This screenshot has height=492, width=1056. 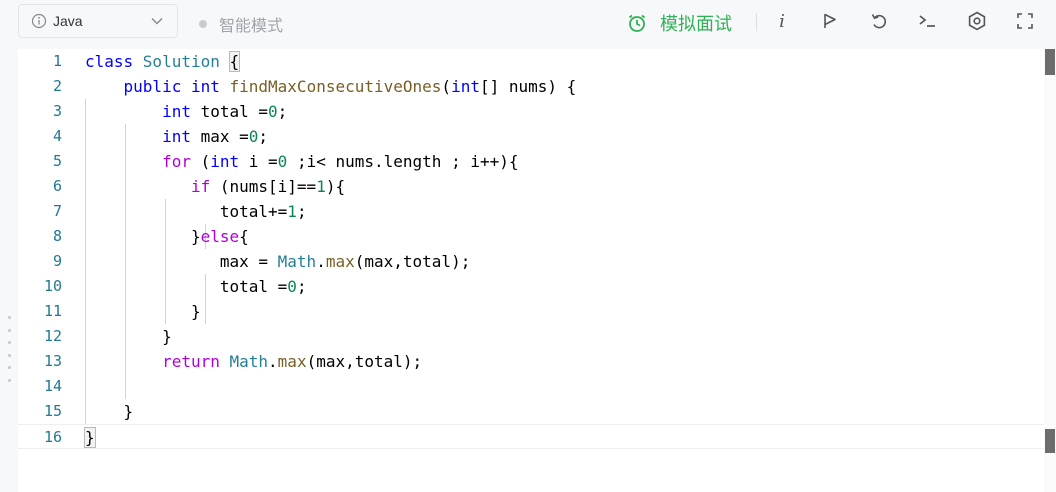 I want to click on code-token: return, so click(x=157, y=361).